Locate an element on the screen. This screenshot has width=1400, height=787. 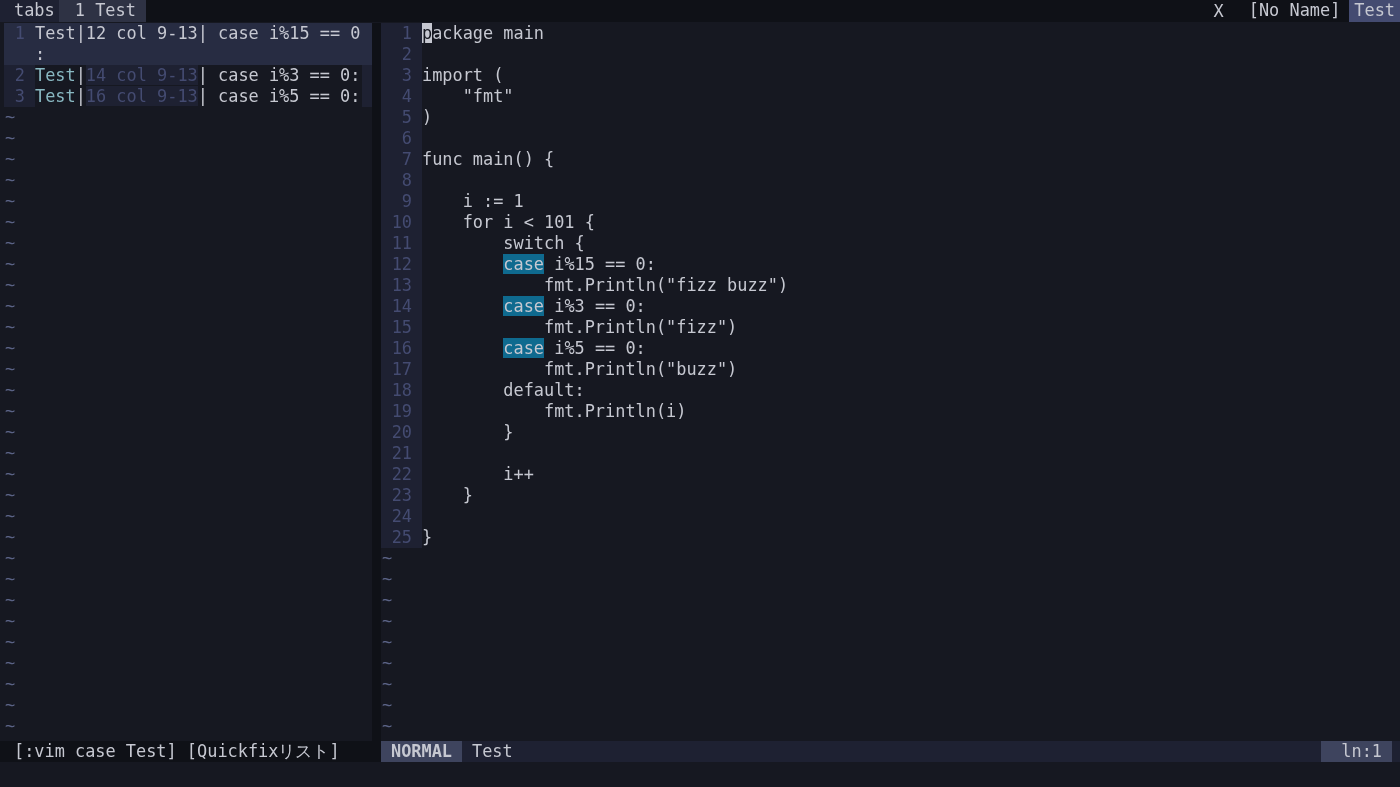
line-number: 8 is located at coordinates (401, 180).